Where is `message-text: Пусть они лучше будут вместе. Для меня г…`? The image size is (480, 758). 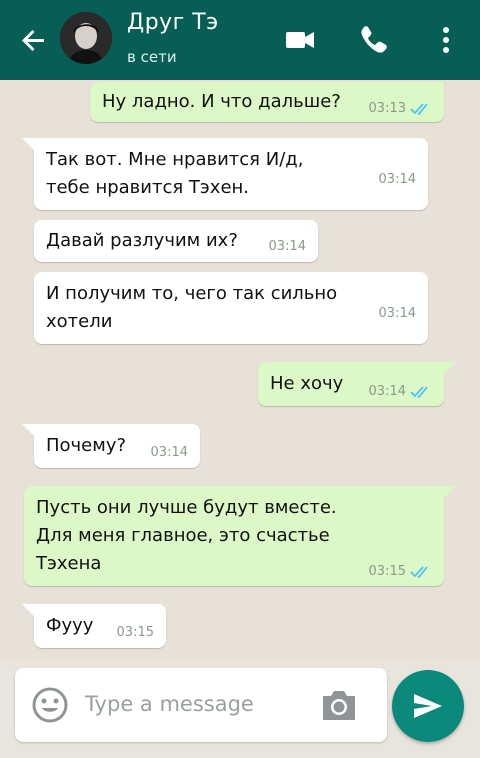
message-text: Пусть они лучше будут вместе. Для меня г… is located at coordinates (186, 535).